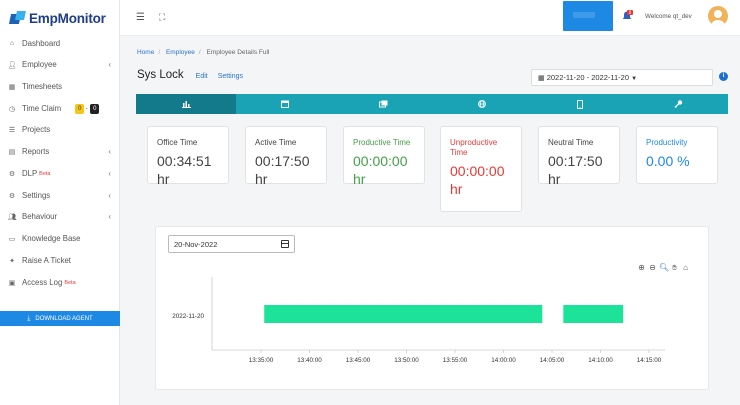 The image size is (740, 405). Describe the element at coordinates (588, 16) in the screenshot. I see `top-action-button` at that location.